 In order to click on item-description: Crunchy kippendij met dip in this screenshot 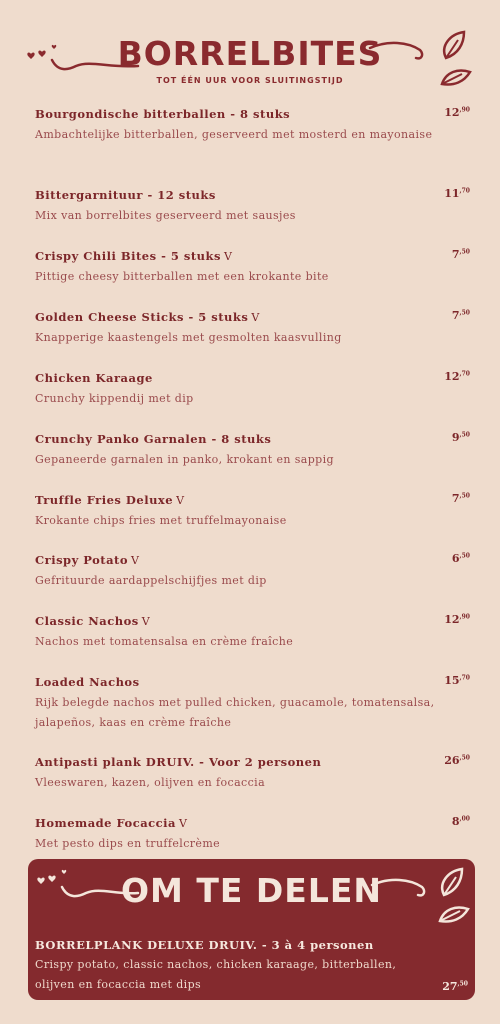, I will do `click(114, 398)`.